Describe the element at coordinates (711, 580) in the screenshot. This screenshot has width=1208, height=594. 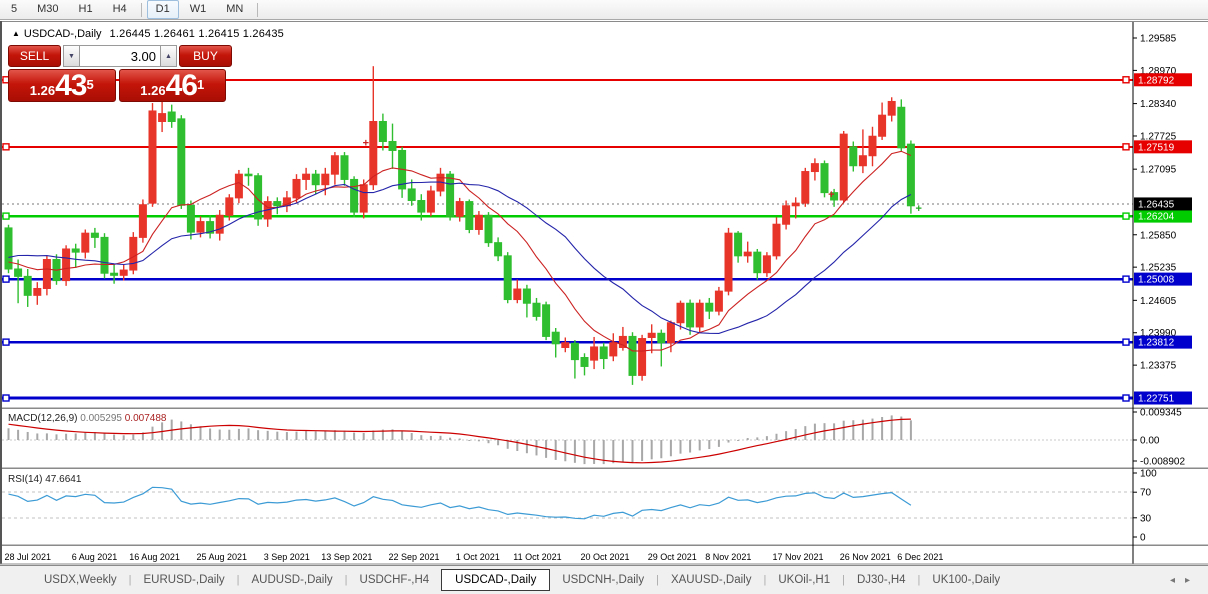
I see `tab-xauusd: XAUUSD-,Daily` at that location.